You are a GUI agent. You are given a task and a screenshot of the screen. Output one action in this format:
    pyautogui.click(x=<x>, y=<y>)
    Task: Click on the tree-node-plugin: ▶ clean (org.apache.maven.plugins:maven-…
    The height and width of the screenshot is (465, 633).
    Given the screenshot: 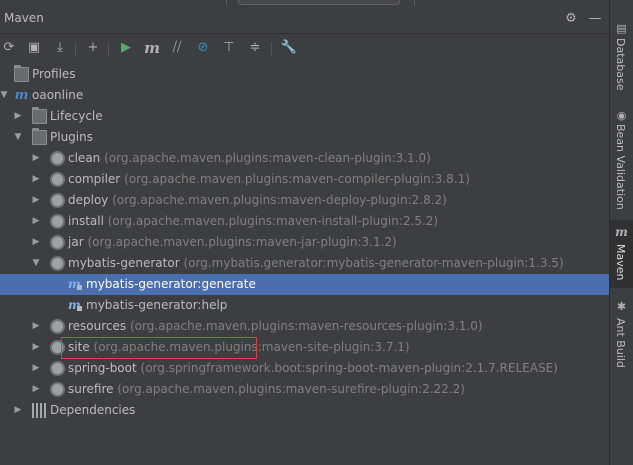 What is the action you would take?
    pyautogui.click(x=304, y=158)
    